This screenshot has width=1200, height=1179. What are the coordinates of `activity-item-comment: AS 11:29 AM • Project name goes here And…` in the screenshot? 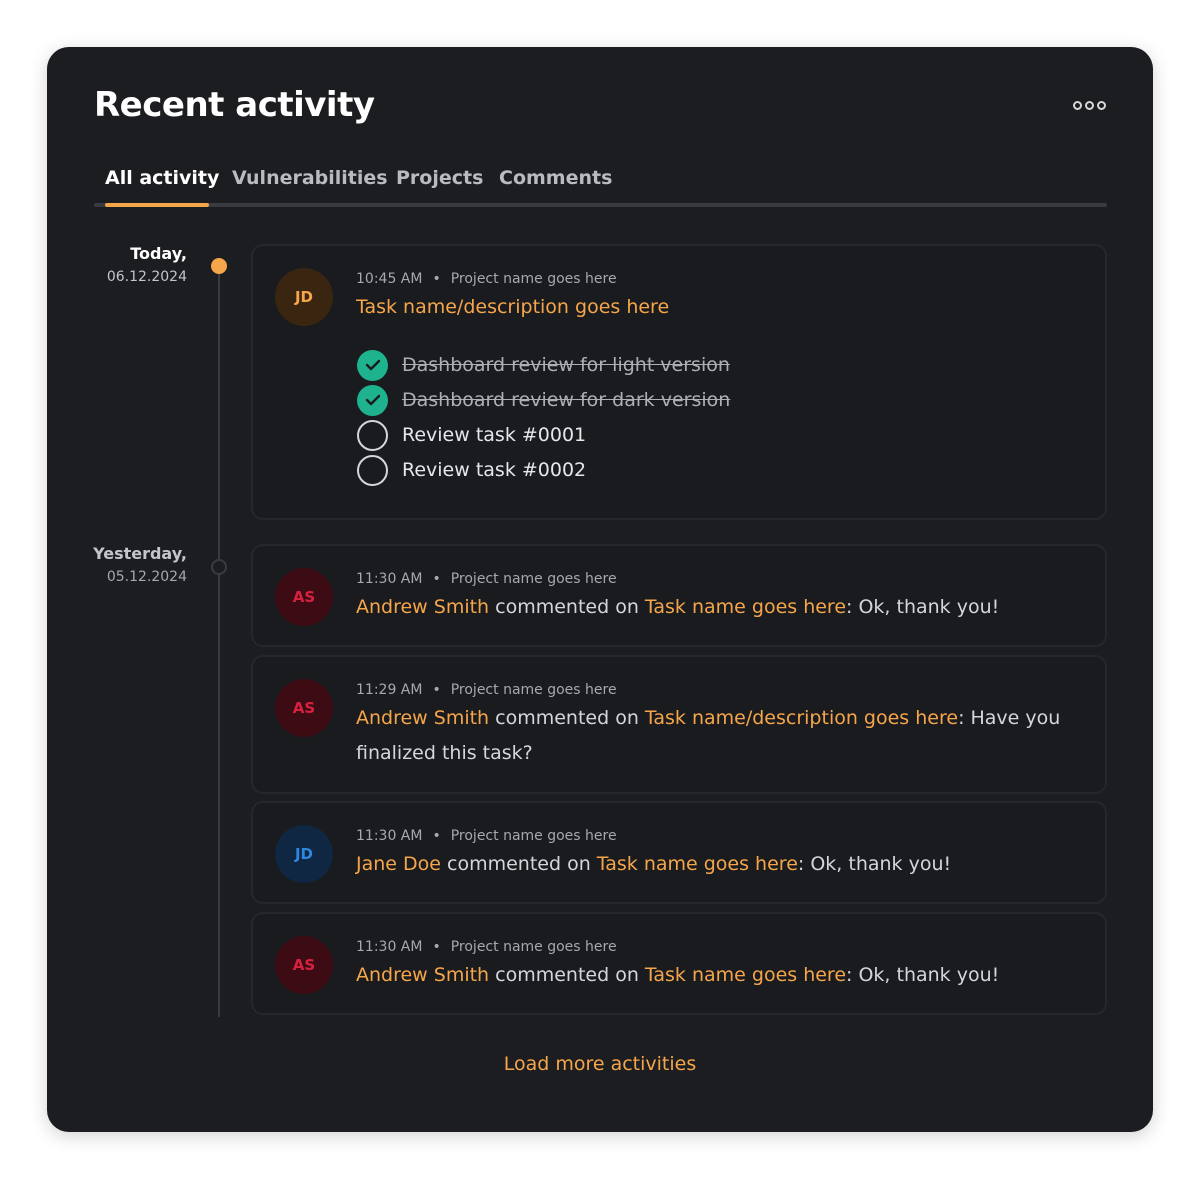 It's located at (679, 724).